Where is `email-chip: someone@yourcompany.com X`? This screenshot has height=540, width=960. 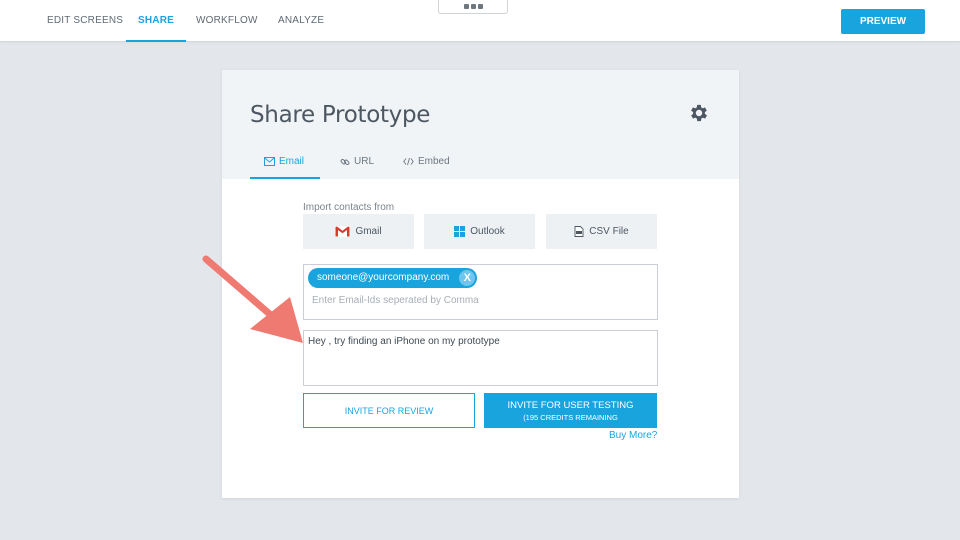
email-chip: someone@yourcompany.com X is located at coordinates (393, 278).